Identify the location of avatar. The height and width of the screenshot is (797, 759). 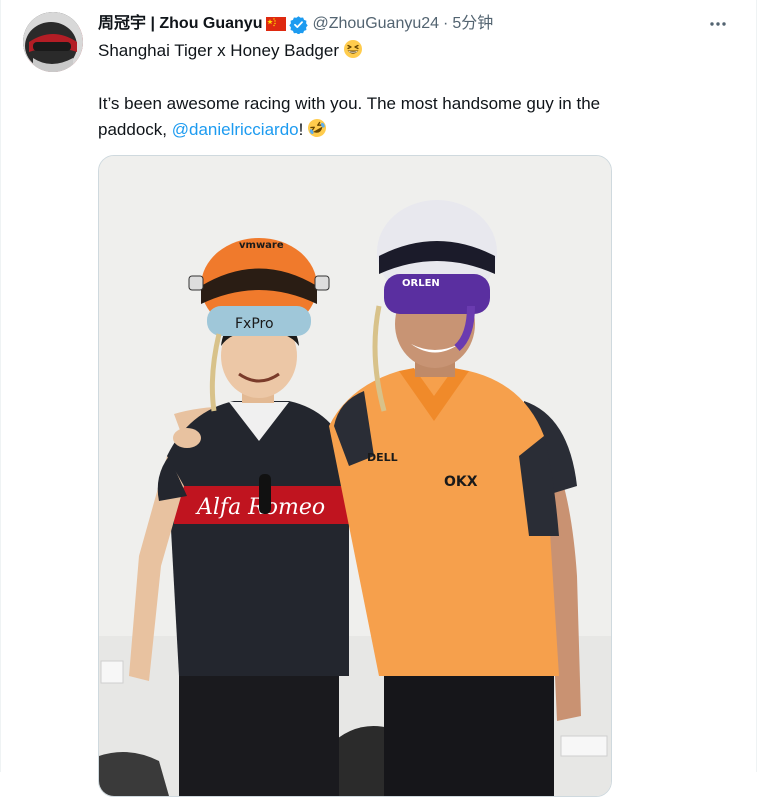
(53, 42).